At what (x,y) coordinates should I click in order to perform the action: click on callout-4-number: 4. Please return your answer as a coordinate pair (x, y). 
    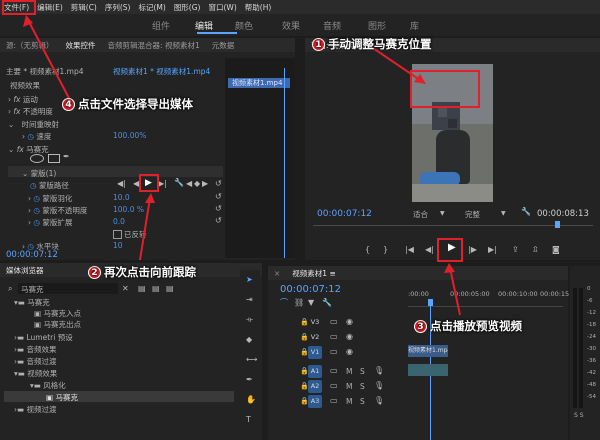
    Looking at the image, I should click on (68, 104).